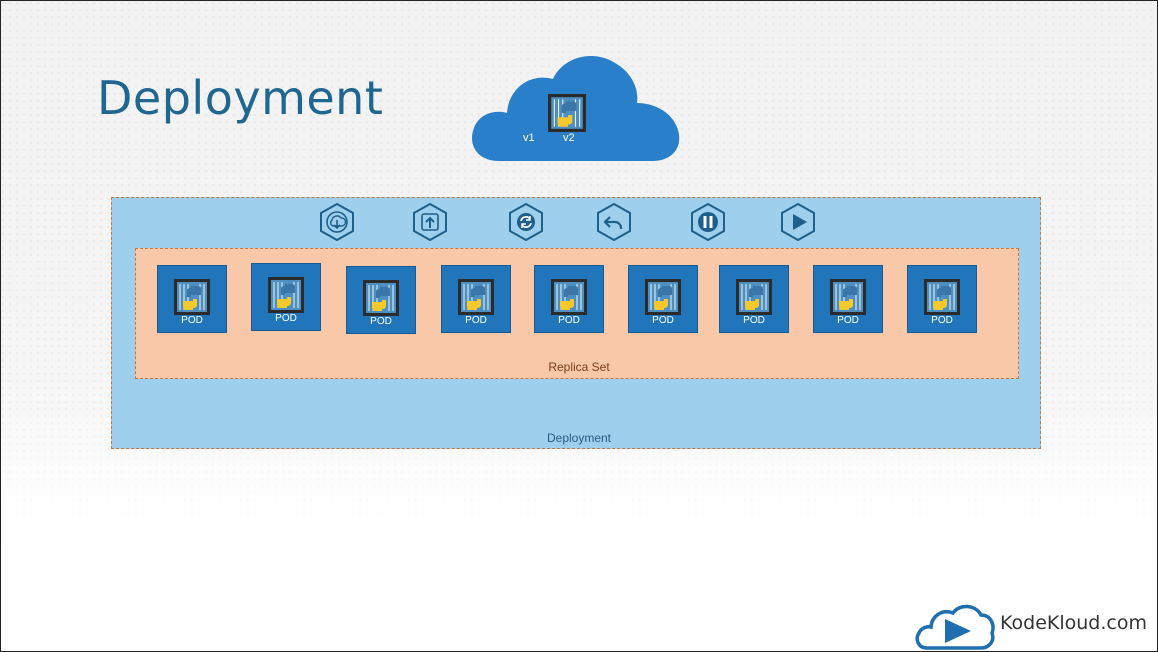  Describe the element at coordinates (579, 367) in the screenshot. I see `replica-set-label: Replica Set` at that location.